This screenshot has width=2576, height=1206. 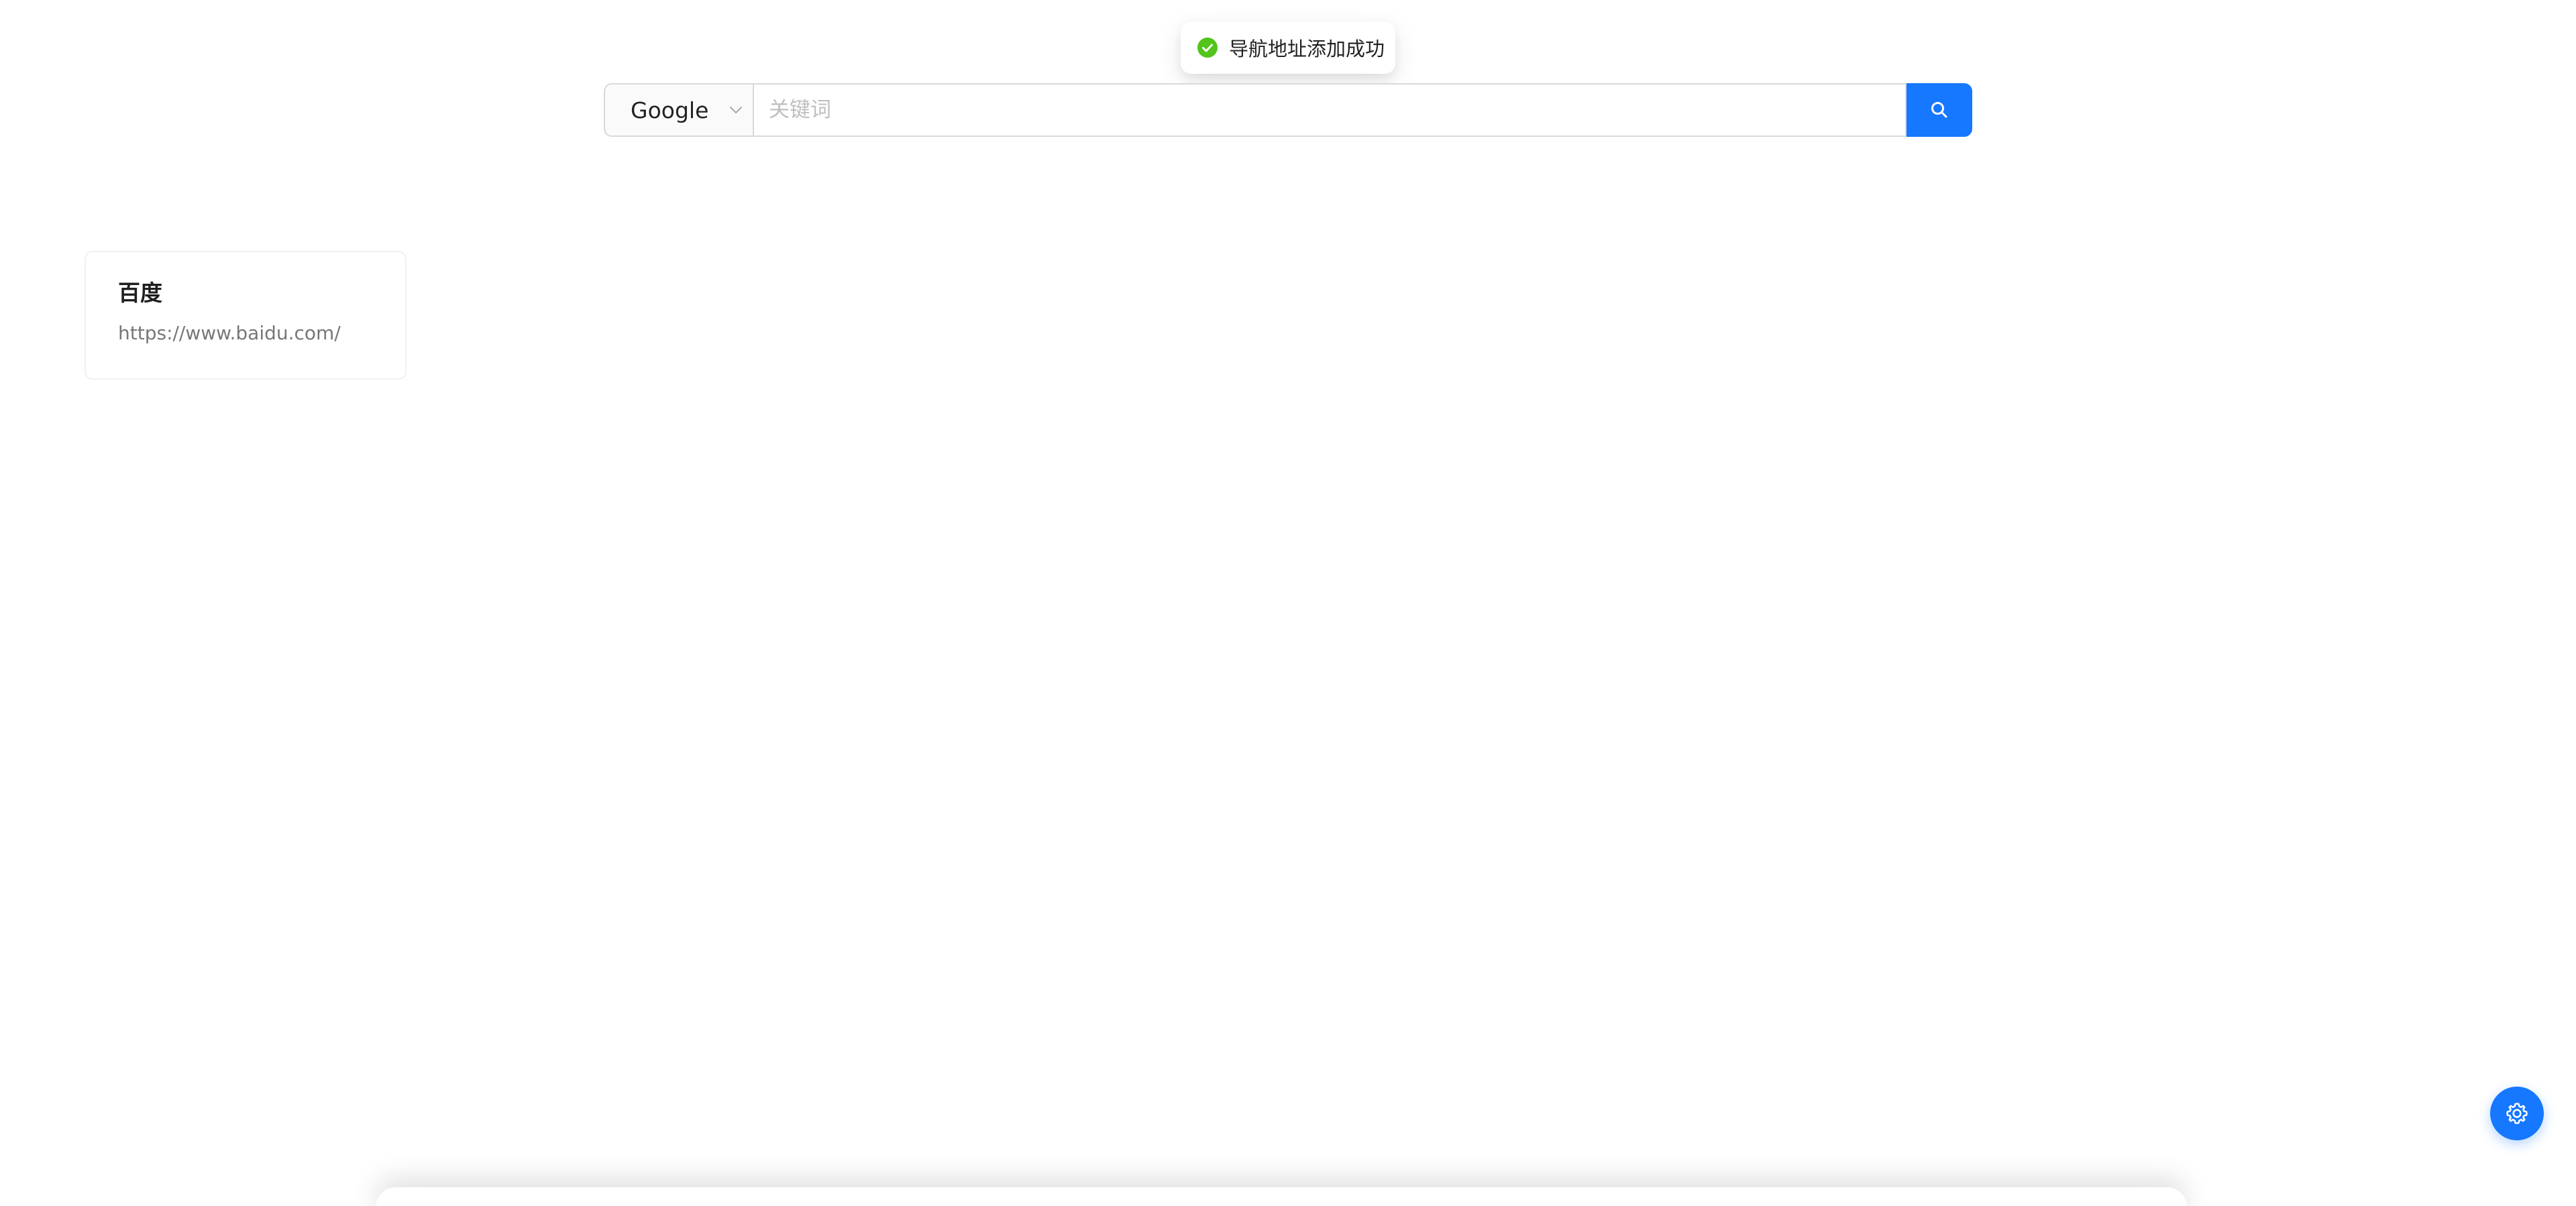 I want to click on nav-card-url: https://www.baidu.com/, so click(x=229, y=333).